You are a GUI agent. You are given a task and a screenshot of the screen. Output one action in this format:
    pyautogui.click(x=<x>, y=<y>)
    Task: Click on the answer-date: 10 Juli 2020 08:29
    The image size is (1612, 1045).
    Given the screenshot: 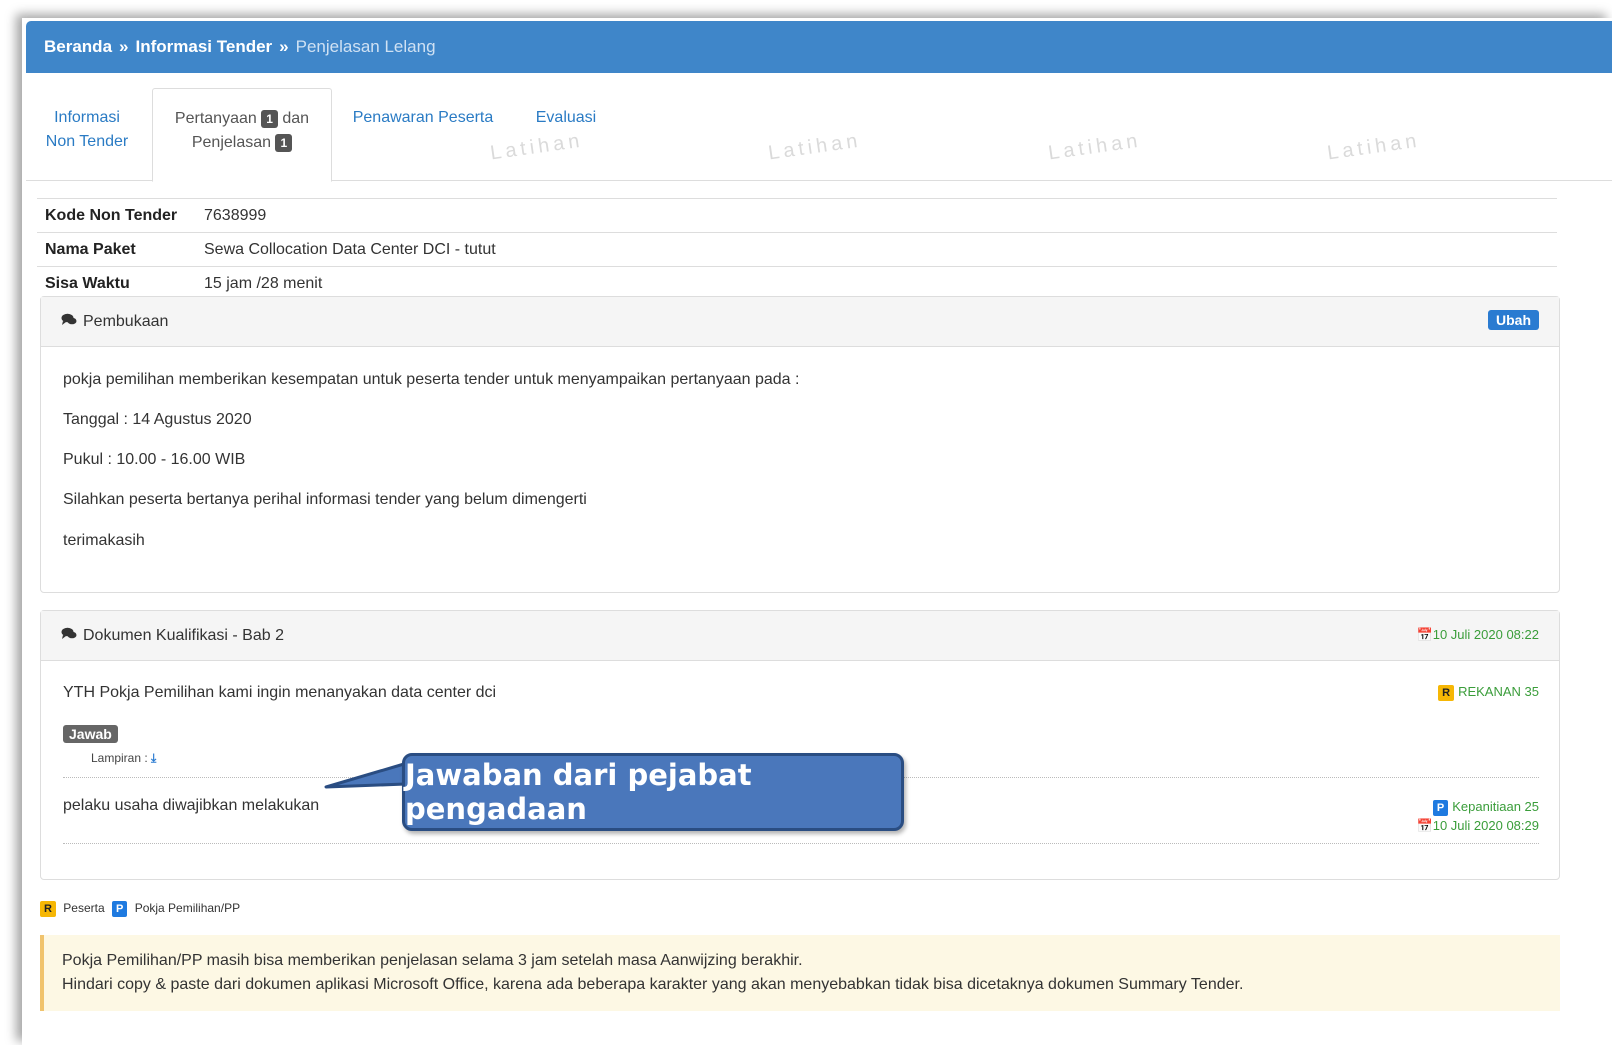 What is the action you would take?
    pyautogui.click(x=1485, y=825)
    